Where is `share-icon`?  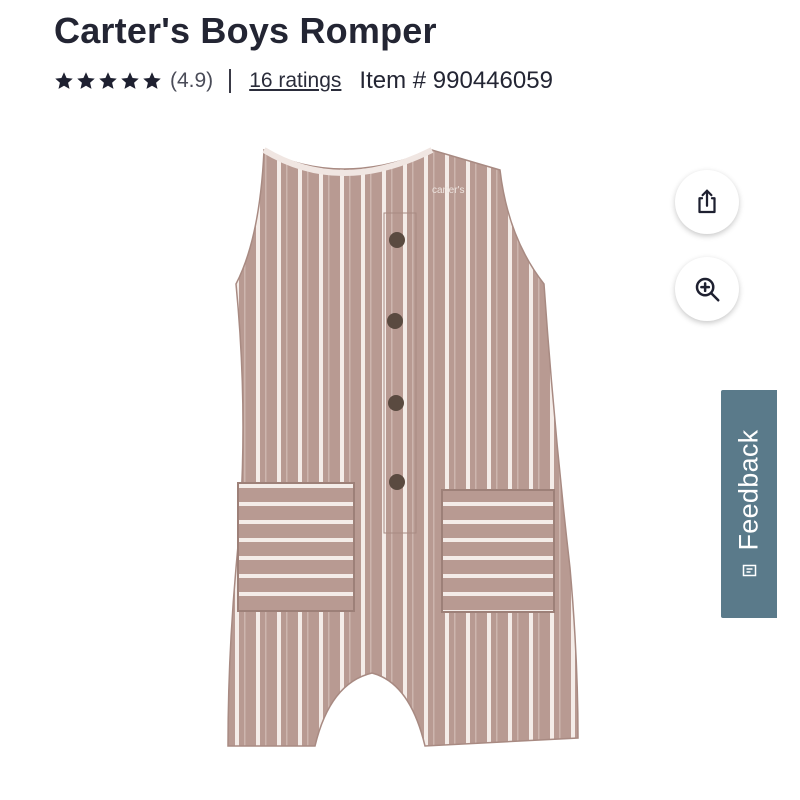 share-icon is located at coordinates (707, 201).